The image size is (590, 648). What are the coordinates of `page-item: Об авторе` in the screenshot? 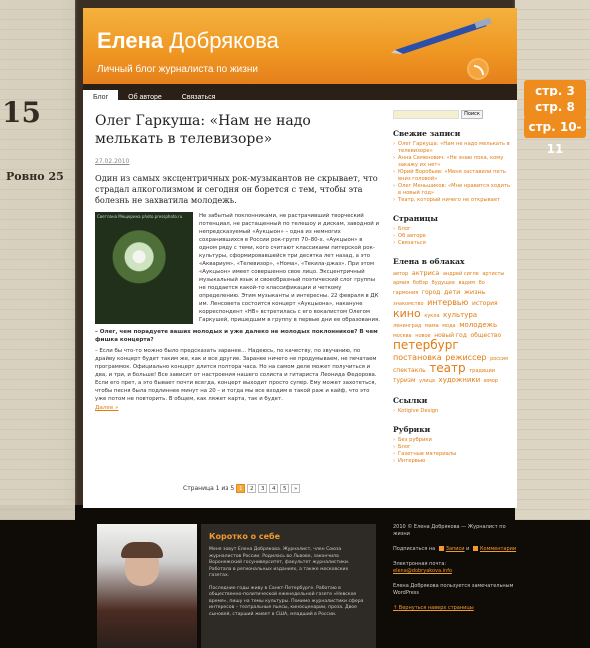 It's located at (452, 236).